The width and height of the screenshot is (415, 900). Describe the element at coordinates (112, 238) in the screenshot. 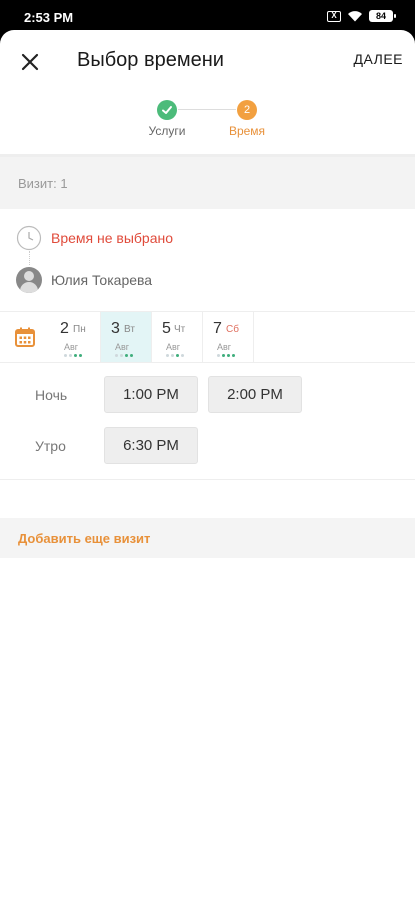

I see `time-not-selected-text: Время не выбрано` at that location.